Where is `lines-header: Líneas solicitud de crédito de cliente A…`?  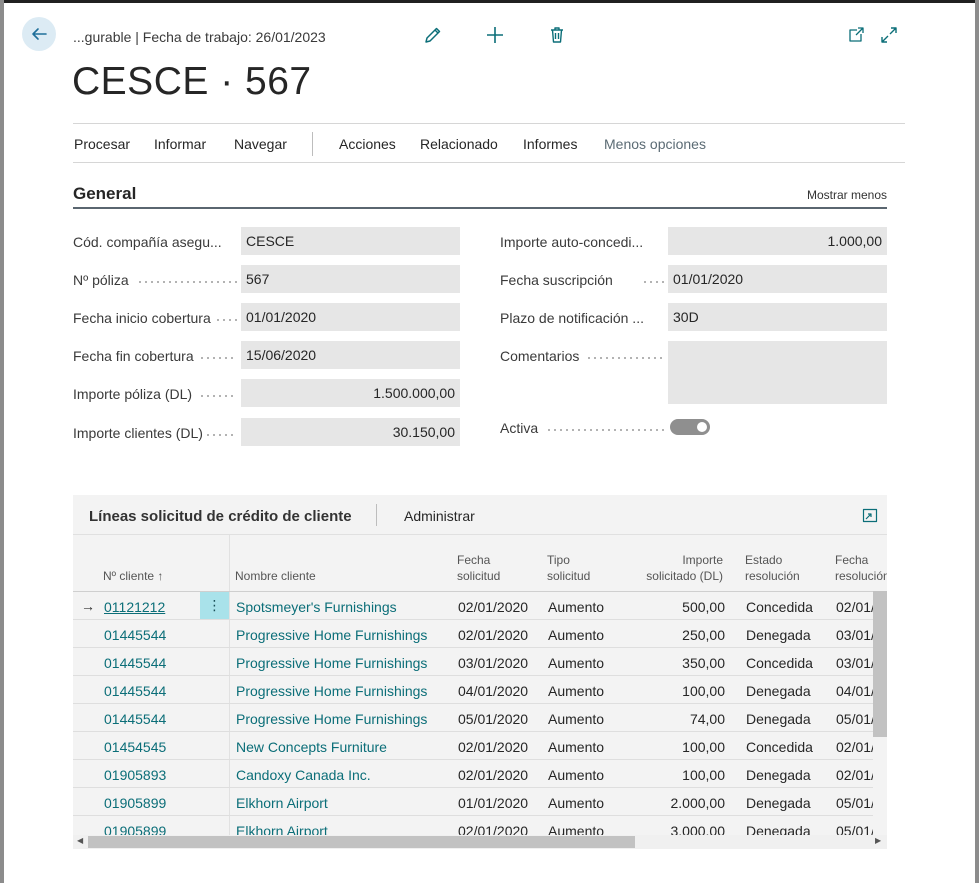
lines-header: Líneas solicitud de crédito de cliente A… is located at coordinates (480, 515).